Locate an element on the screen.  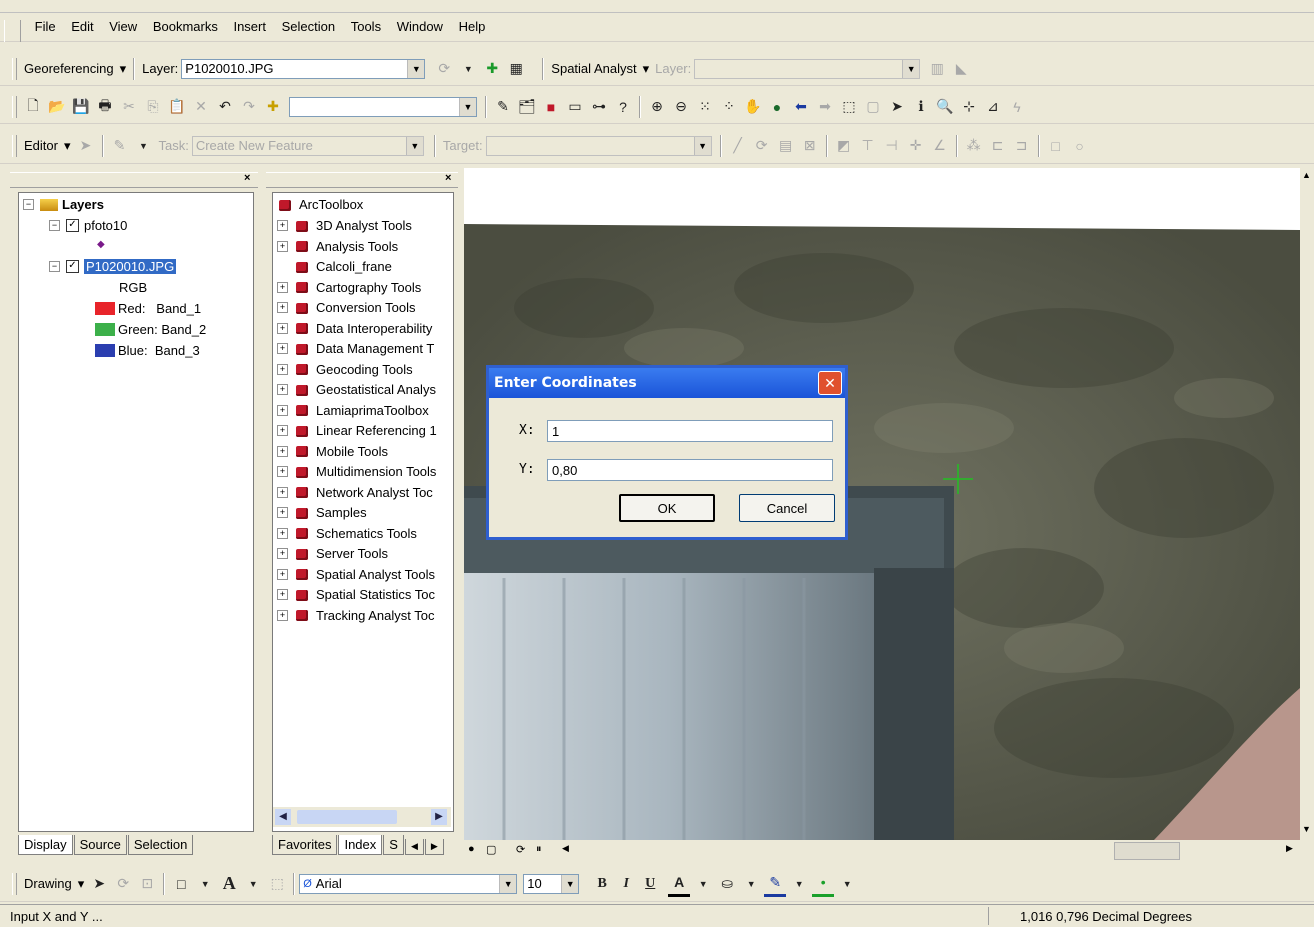
delete-icon: ✕ is located at coordinates (201, 107).